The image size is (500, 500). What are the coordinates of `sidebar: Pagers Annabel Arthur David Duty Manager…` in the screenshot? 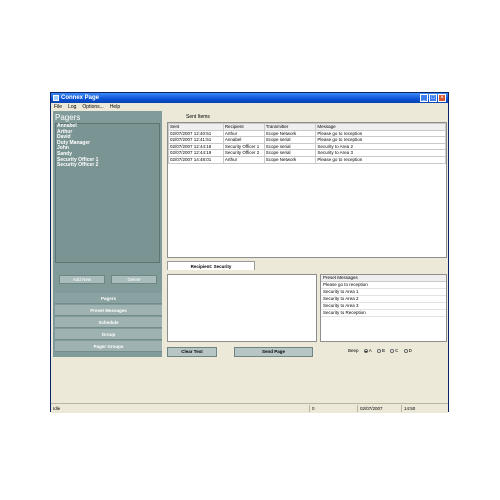 It's located at (107, 234).